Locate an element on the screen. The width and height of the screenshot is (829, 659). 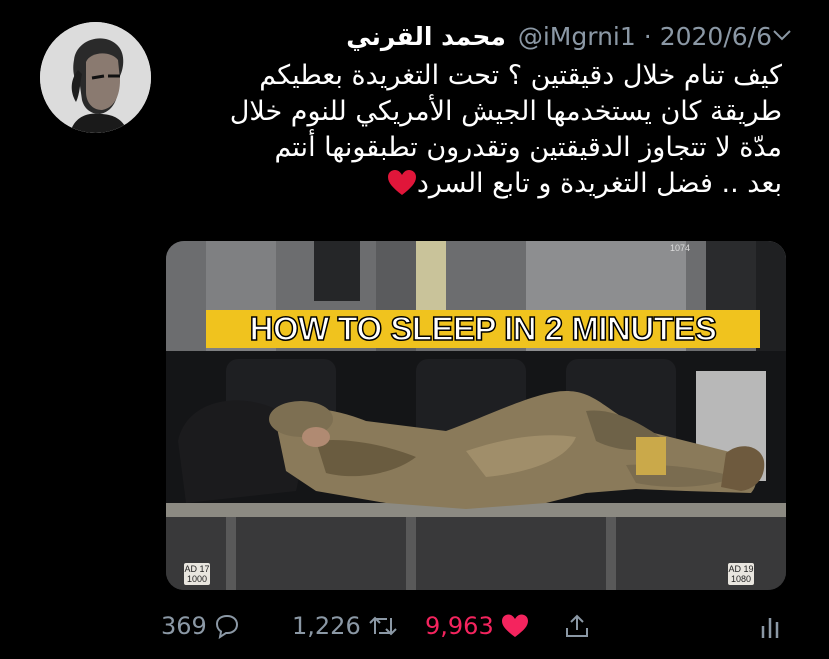
red-heart-emoji-icon is located at coordinates (401, 182).